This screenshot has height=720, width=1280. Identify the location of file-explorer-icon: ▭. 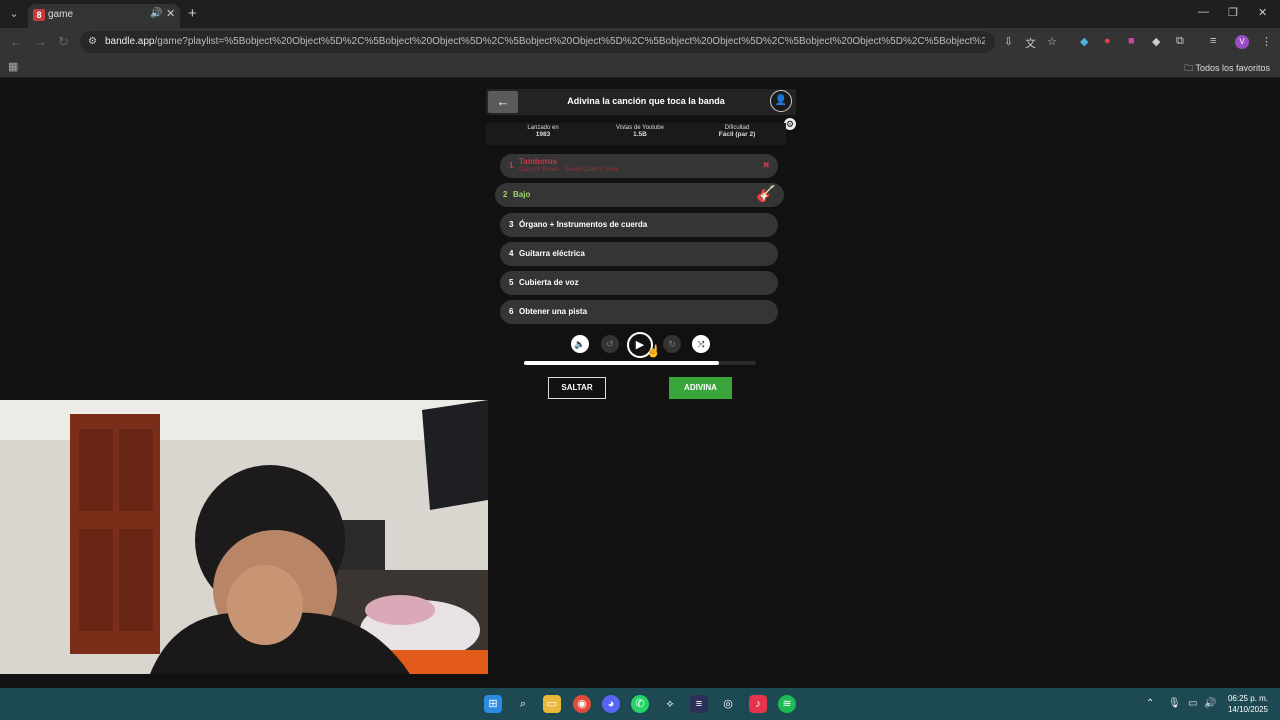
(552, 704).